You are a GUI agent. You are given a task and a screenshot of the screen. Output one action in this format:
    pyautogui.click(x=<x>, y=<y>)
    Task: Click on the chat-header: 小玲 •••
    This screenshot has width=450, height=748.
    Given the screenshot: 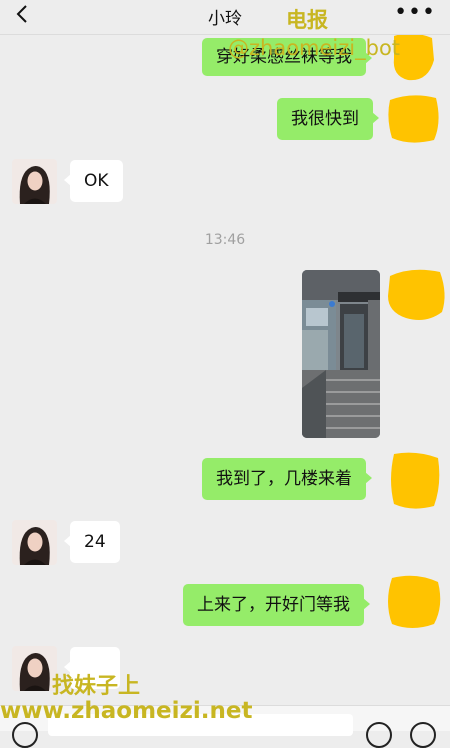 What is the action you would take?
    pyautogui.click(x=225, y=17)
    